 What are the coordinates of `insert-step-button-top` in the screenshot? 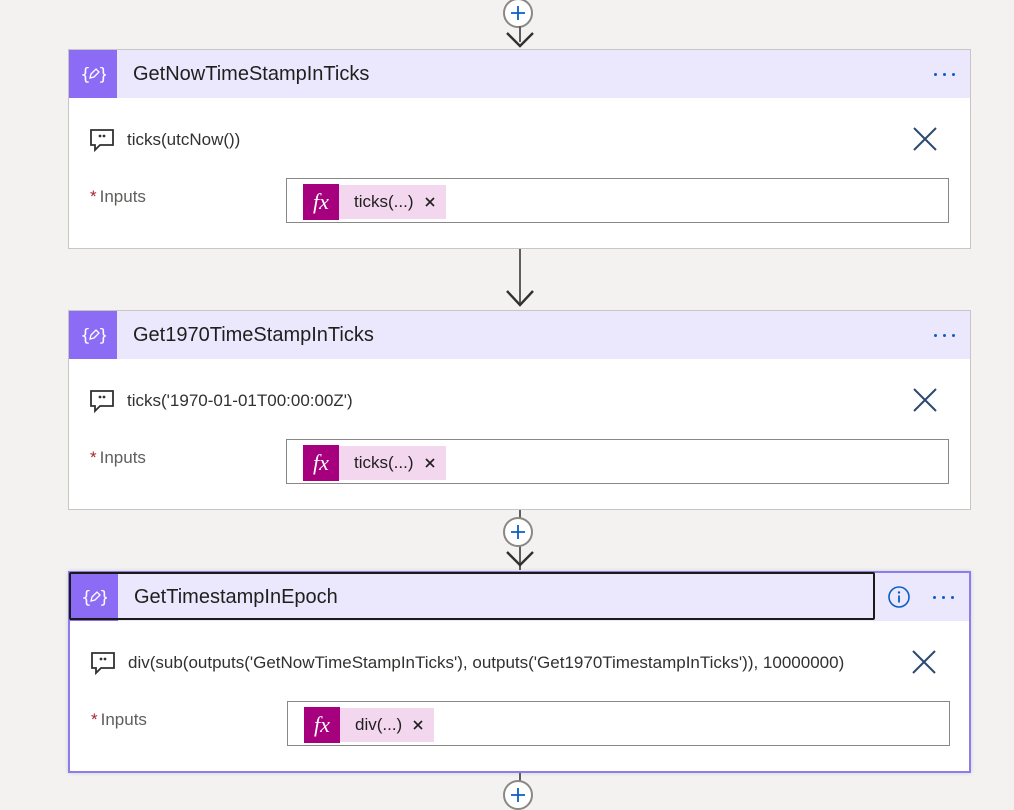 It's located at (518, 14).